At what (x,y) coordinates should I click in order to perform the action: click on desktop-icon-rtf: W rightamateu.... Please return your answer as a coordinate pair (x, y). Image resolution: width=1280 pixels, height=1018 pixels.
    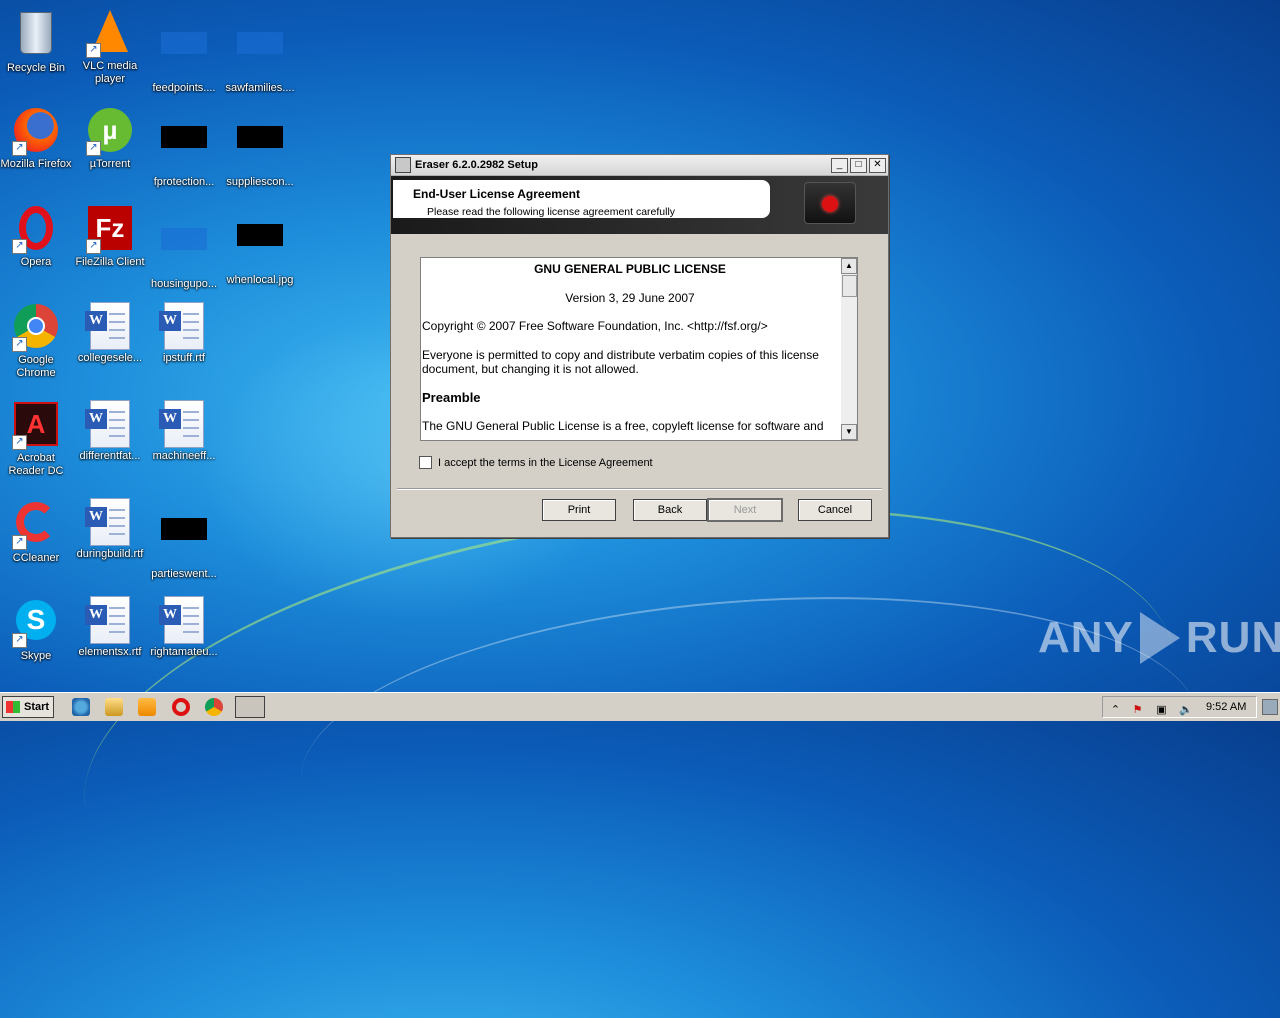
    Looking at the image, I should click on (184, 627).